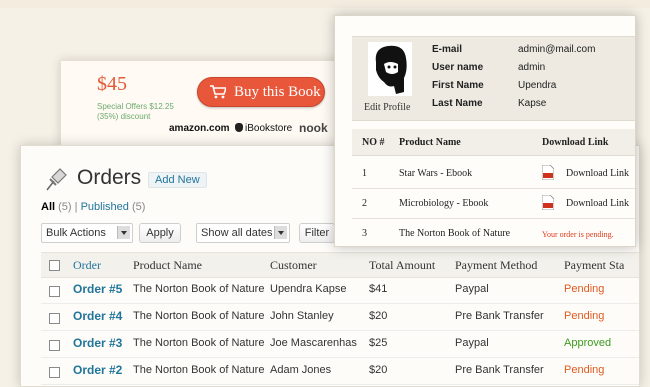 This screenshot has height=387, width=650. Describe the element at coordinates (390, 69) in the screenshot. I see `avatar` at that location.